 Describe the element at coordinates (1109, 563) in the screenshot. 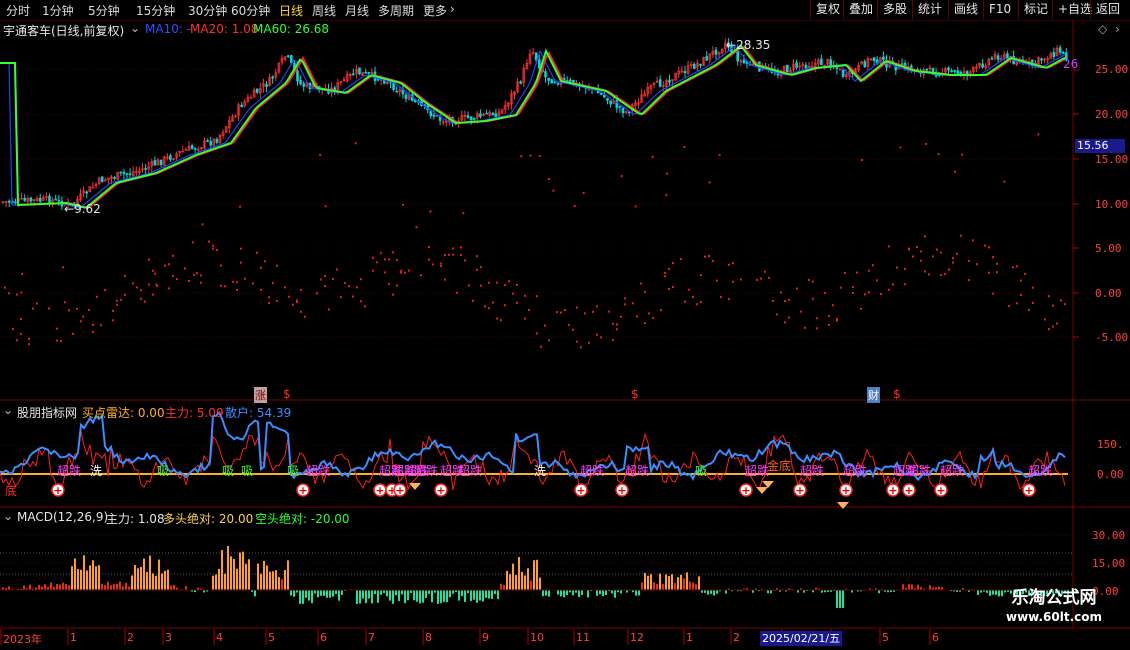

I see `y-tick: 15.00` at that location.